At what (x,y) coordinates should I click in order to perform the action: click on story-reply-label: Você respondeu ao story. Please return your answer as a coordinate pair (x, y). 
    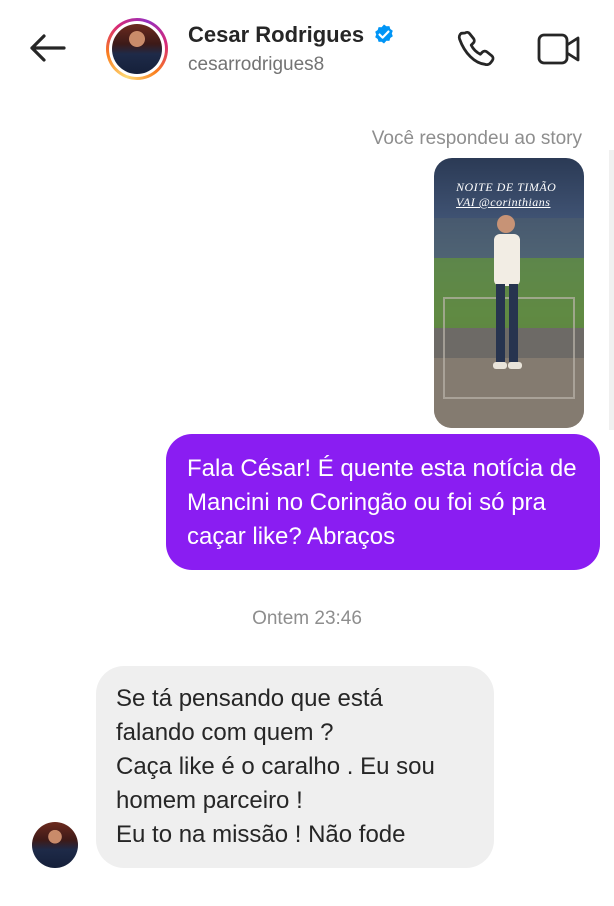
    Looking at the image, I should click on (476, 138).